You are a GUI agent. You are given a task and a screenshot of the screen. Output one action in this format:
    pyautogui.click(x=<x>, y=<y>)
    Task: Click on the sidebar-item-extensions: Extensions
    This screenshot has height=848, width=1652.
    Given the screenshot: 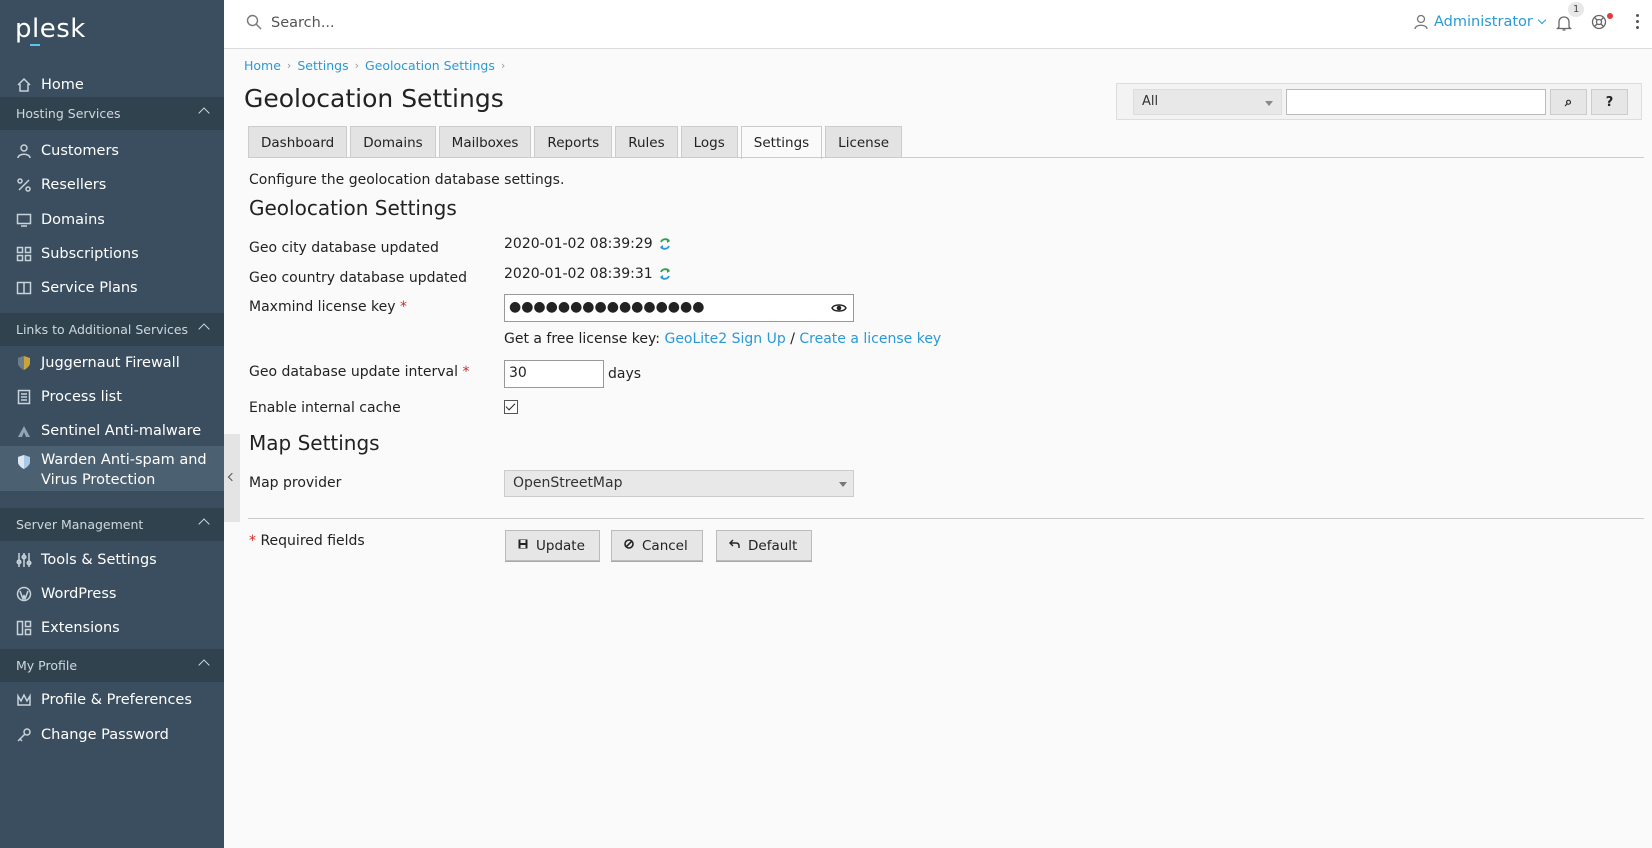 What is the action you would take?
    pyautogui.click(x=112, y=628)
    